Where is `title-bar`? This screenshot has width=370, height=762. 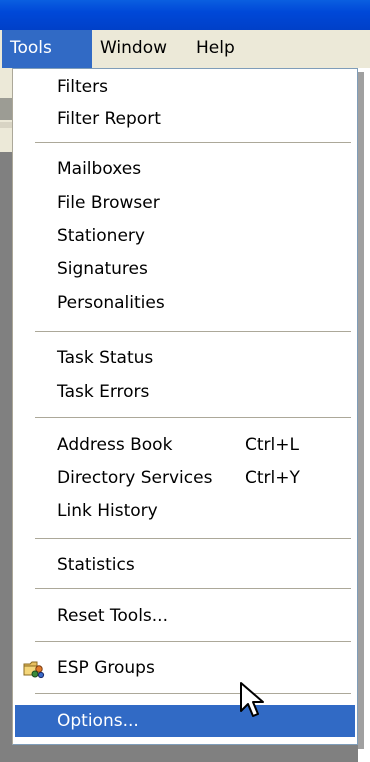
title-bar is located at coordinates (185, 15).